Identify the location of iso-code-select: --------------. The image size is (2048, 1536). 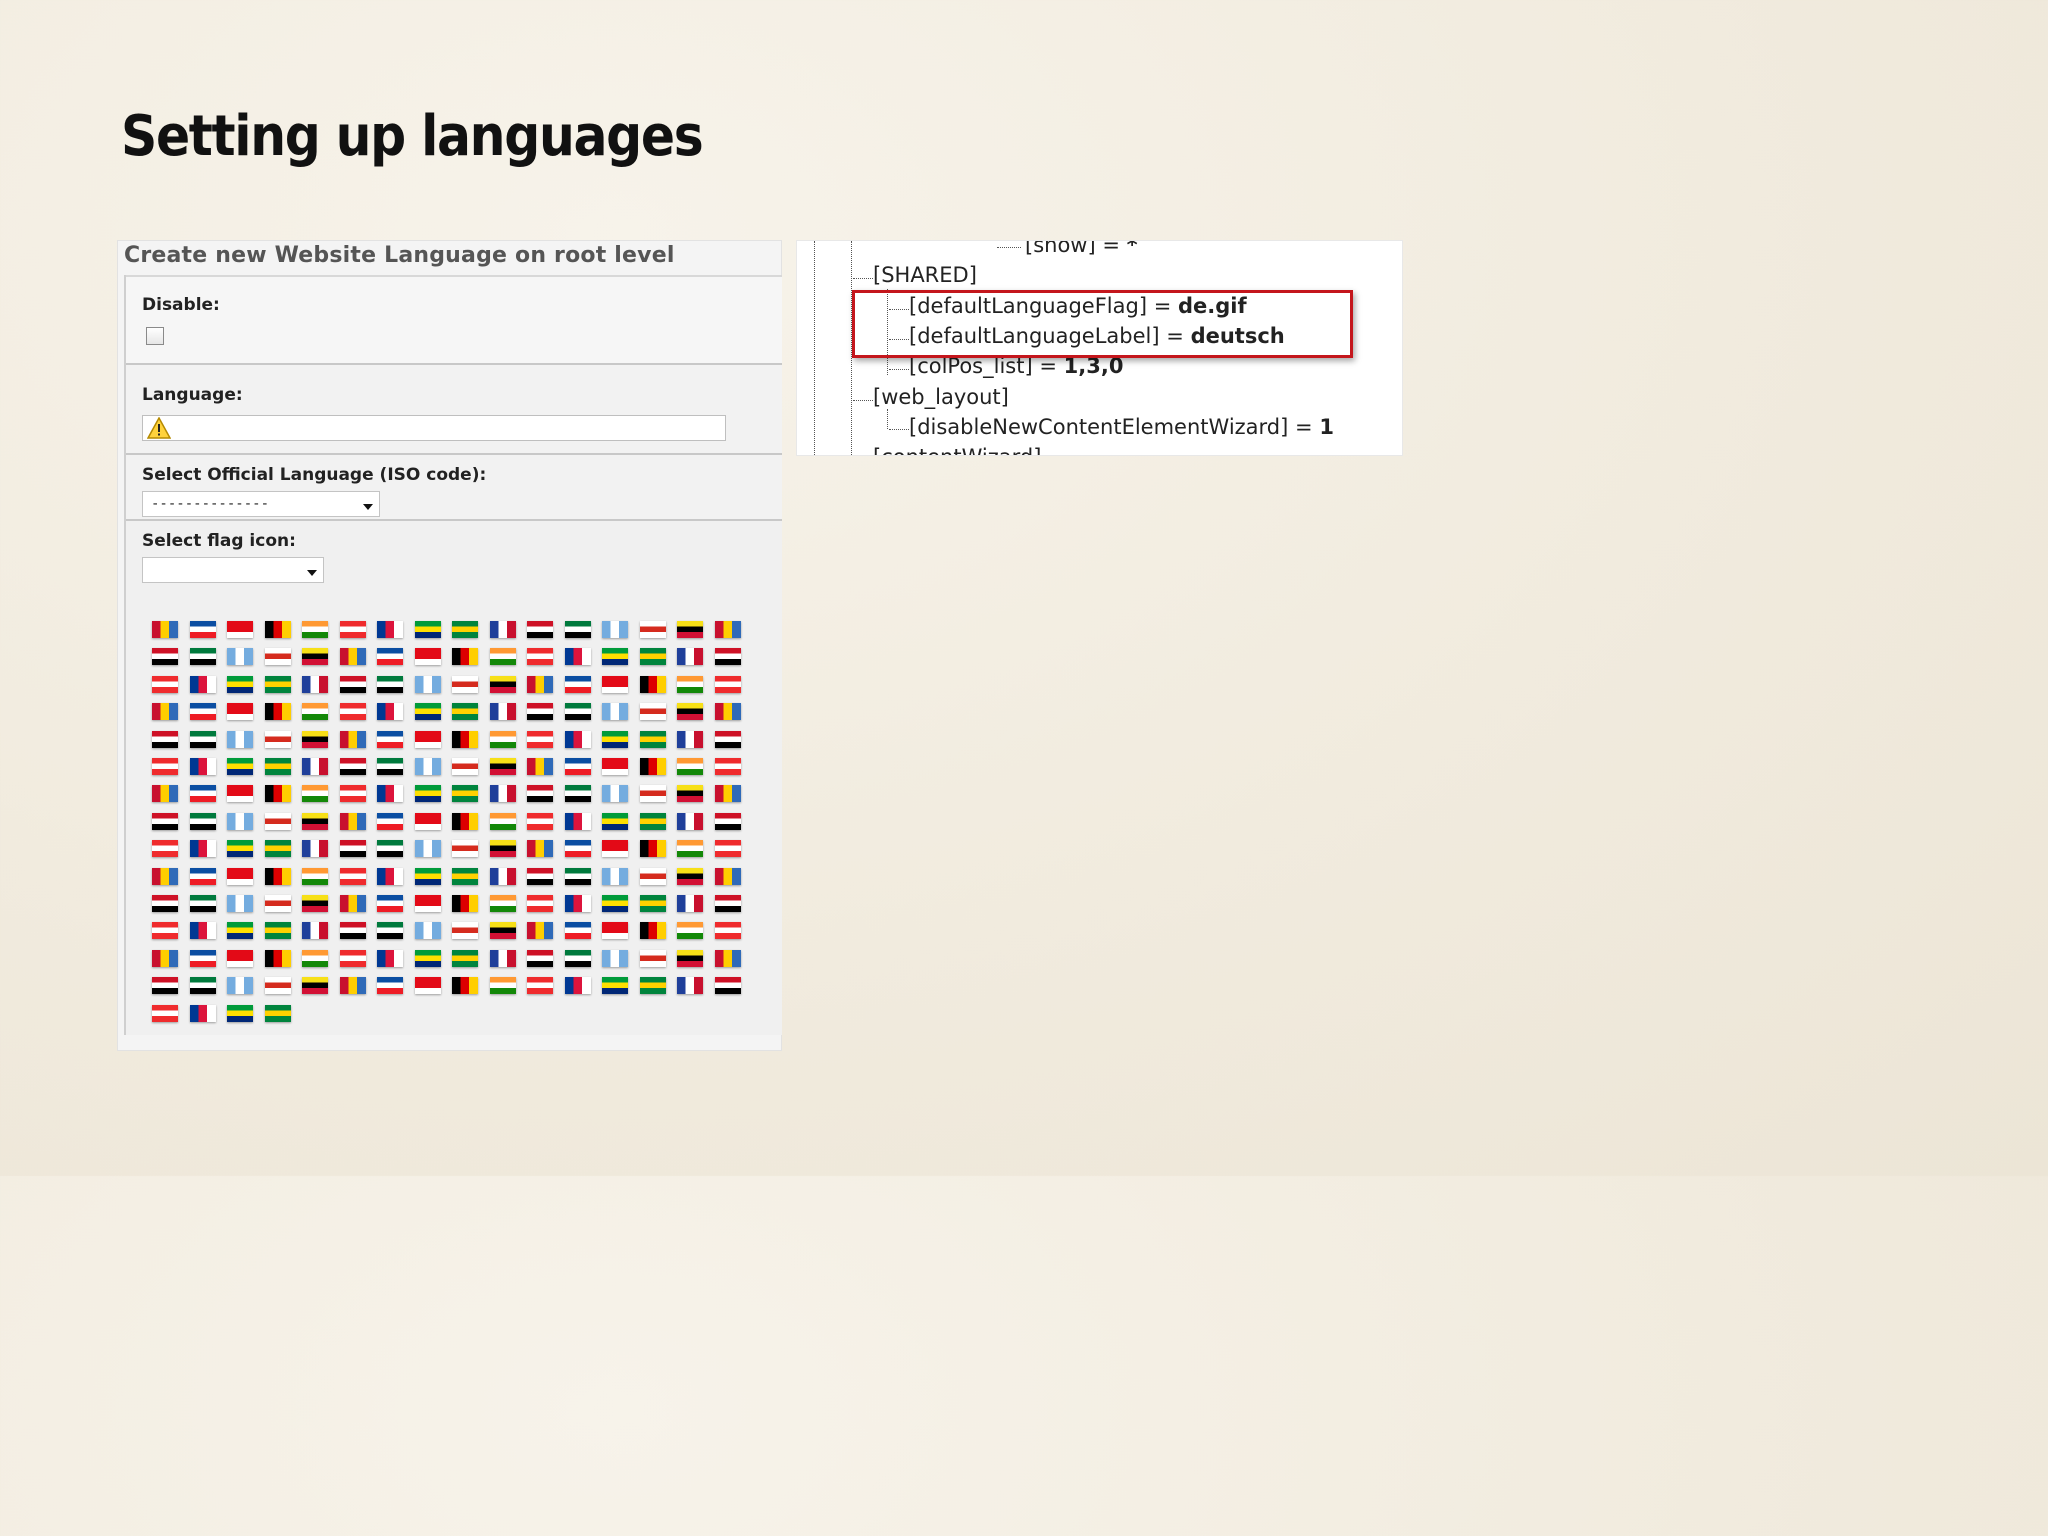
(261, 504).